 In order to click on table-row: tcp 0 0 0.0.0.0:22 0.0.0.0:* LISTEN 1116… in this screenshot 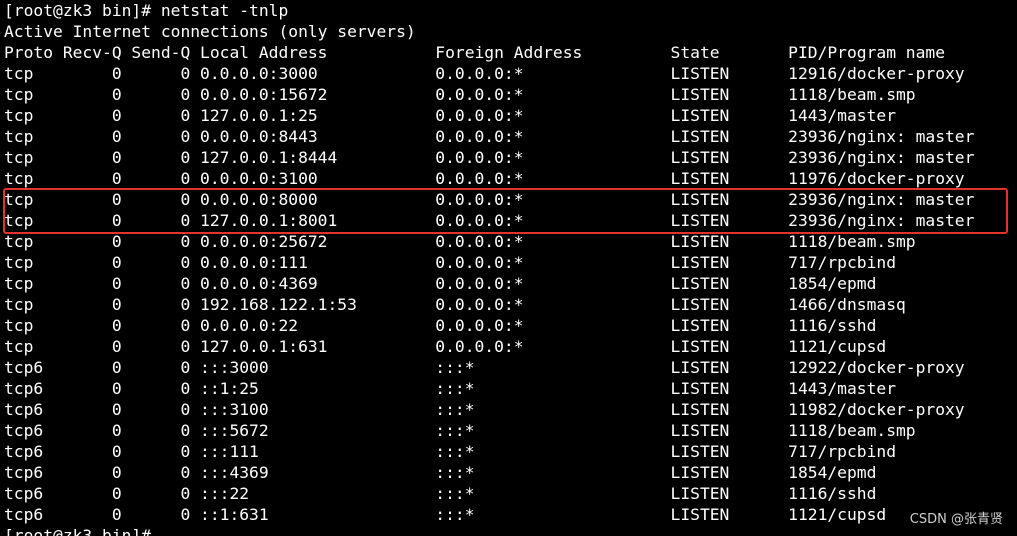, I will do `click(440, 325)`.